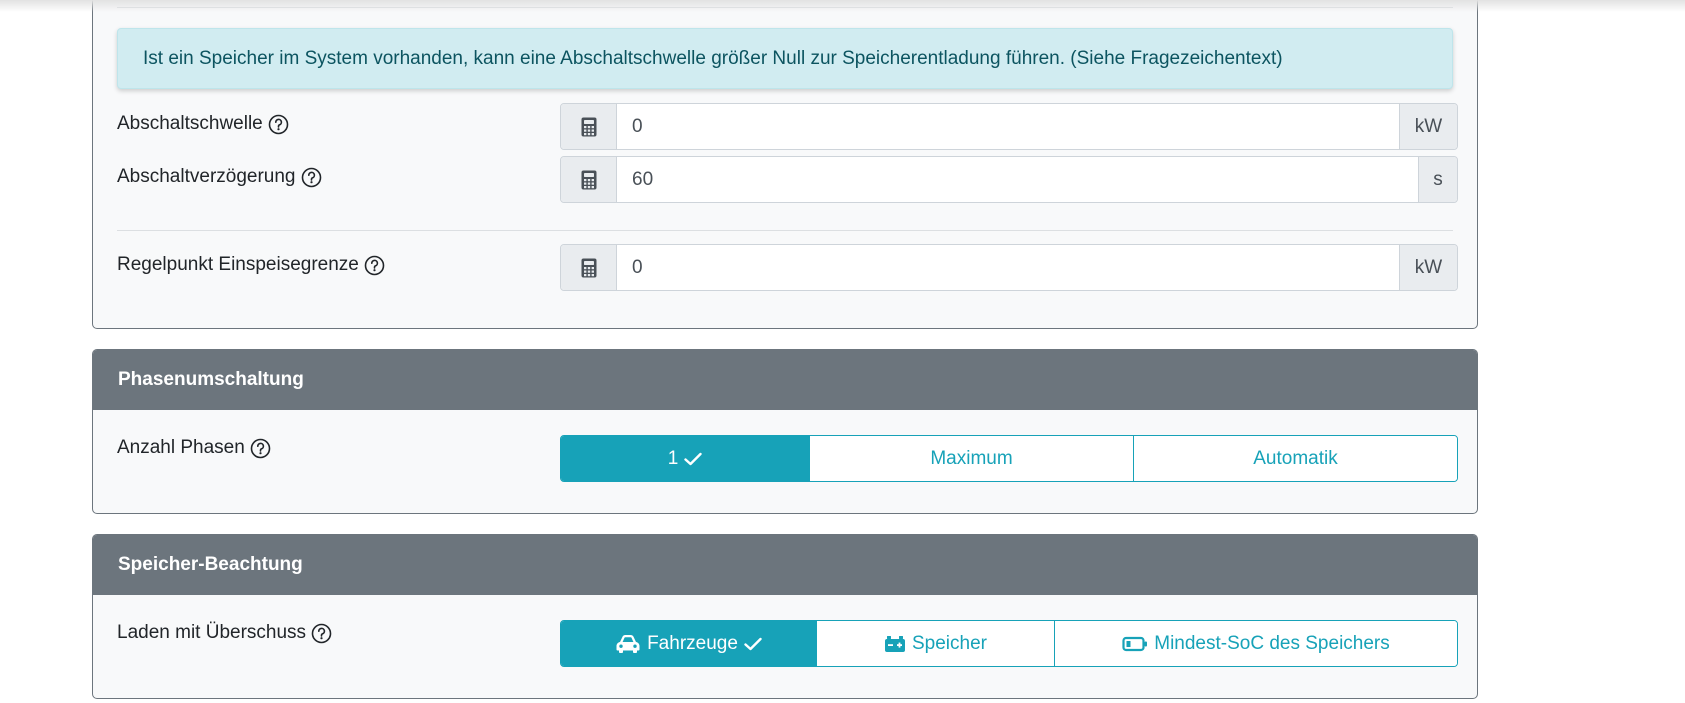 The image size is (1685, 703). What do you see at coordinates (895, 644) in the screenshot?
I see `car-battery-icon` at bounding box center [895, 644].